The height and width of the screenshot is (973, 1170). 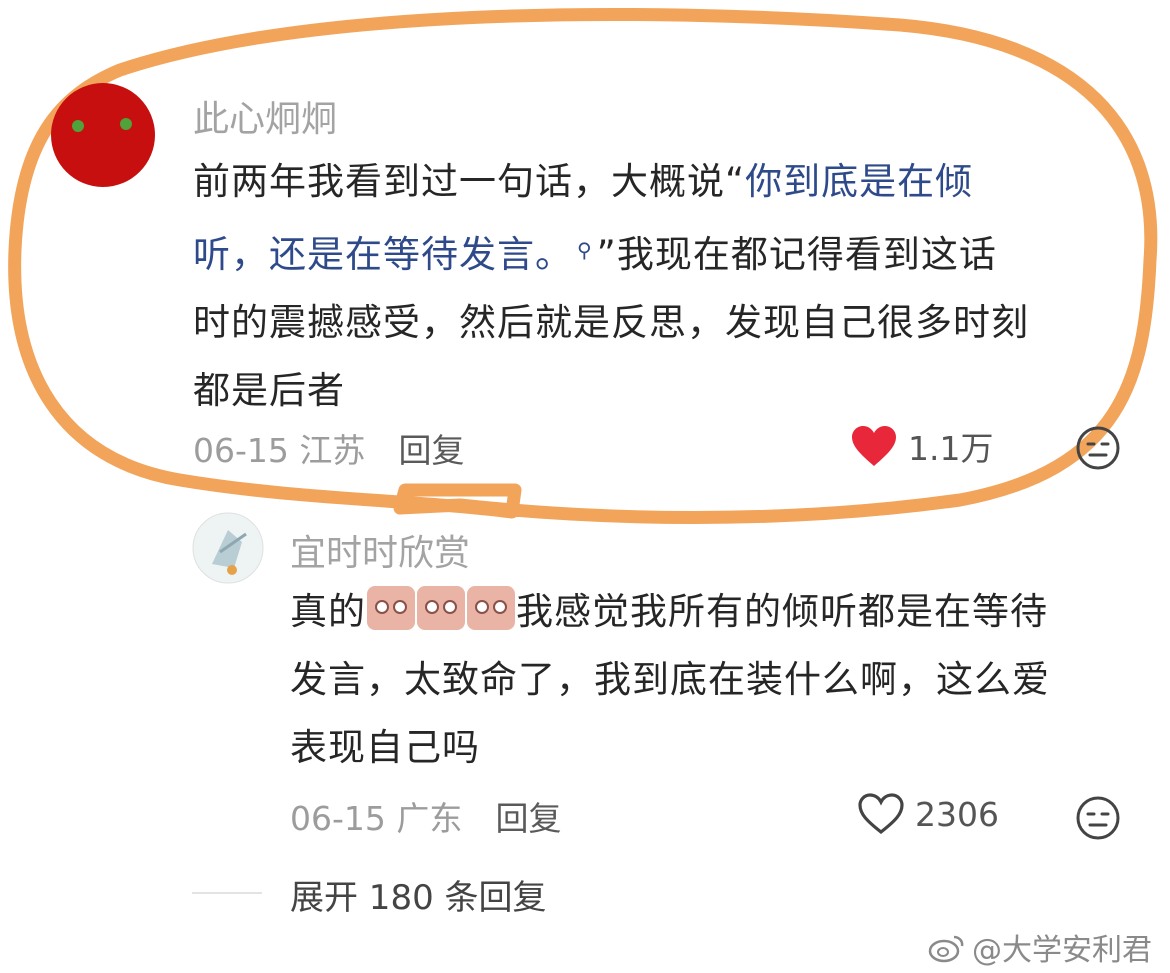 I want to click on reply-text-prefix: 真的, so click(x=328, y=611).